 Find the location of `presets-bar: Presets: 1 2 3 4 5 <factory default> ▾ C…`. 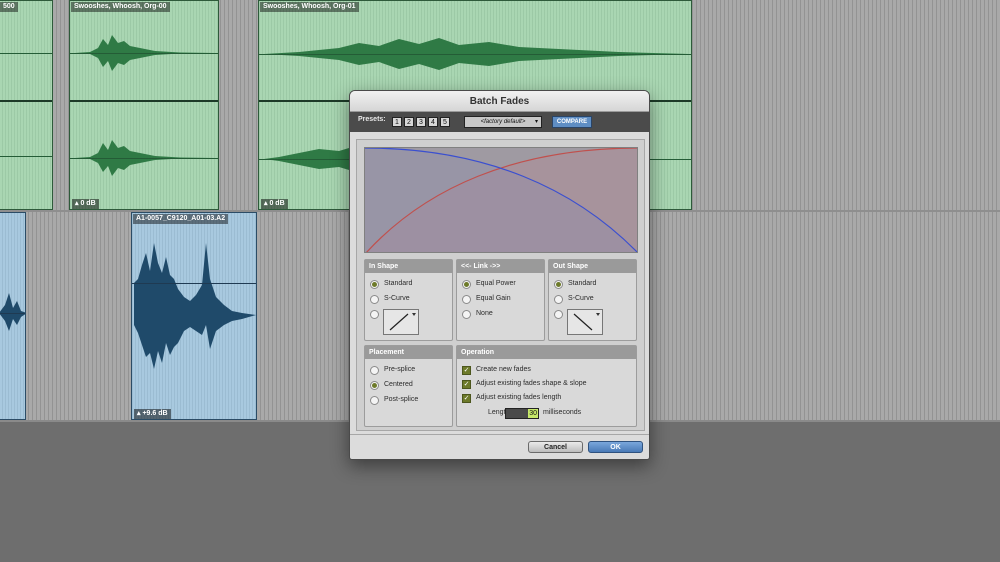

presets-bar: Presets: 1 2 3 4 5 <factory default> ▾ C… is located at coordinates (499, 122).